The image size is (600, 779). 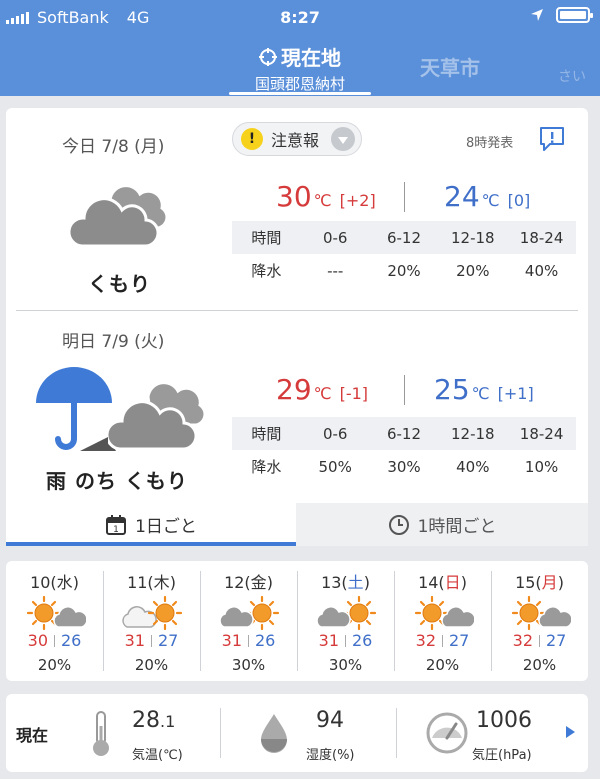 I want to click on rain-header-row: 時間 0-6 6-12 12-18 18-24, so click(x=404, y=237).